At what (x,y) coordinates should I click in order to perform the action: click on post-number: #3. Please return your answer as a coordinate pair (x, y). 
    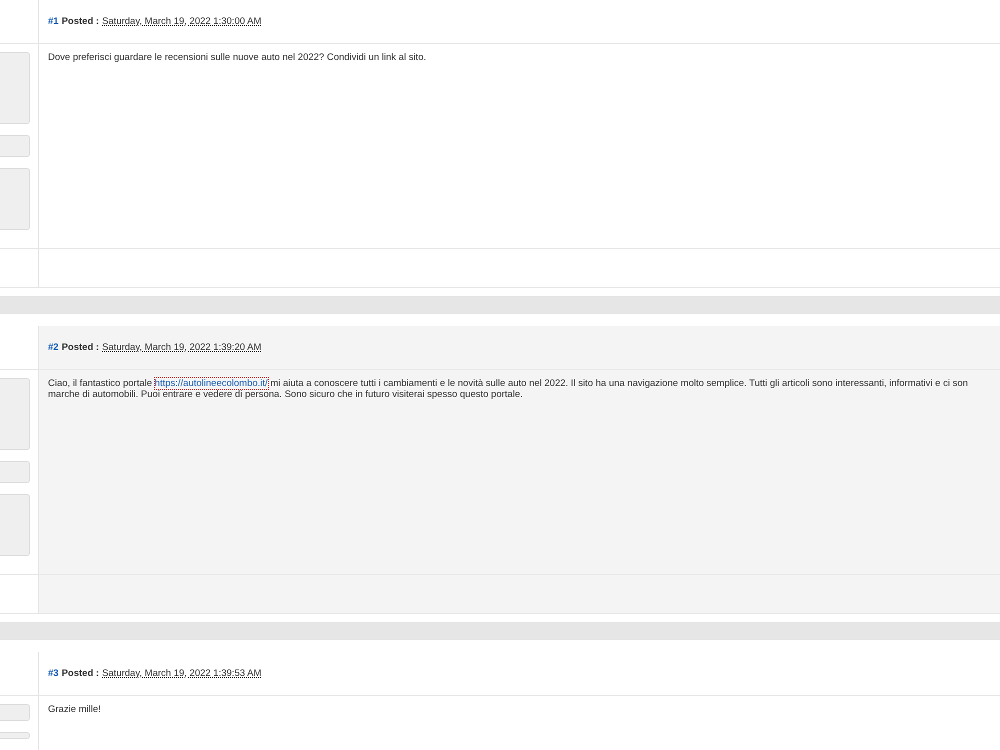
    Looking at the image, I should click on (53, 673).